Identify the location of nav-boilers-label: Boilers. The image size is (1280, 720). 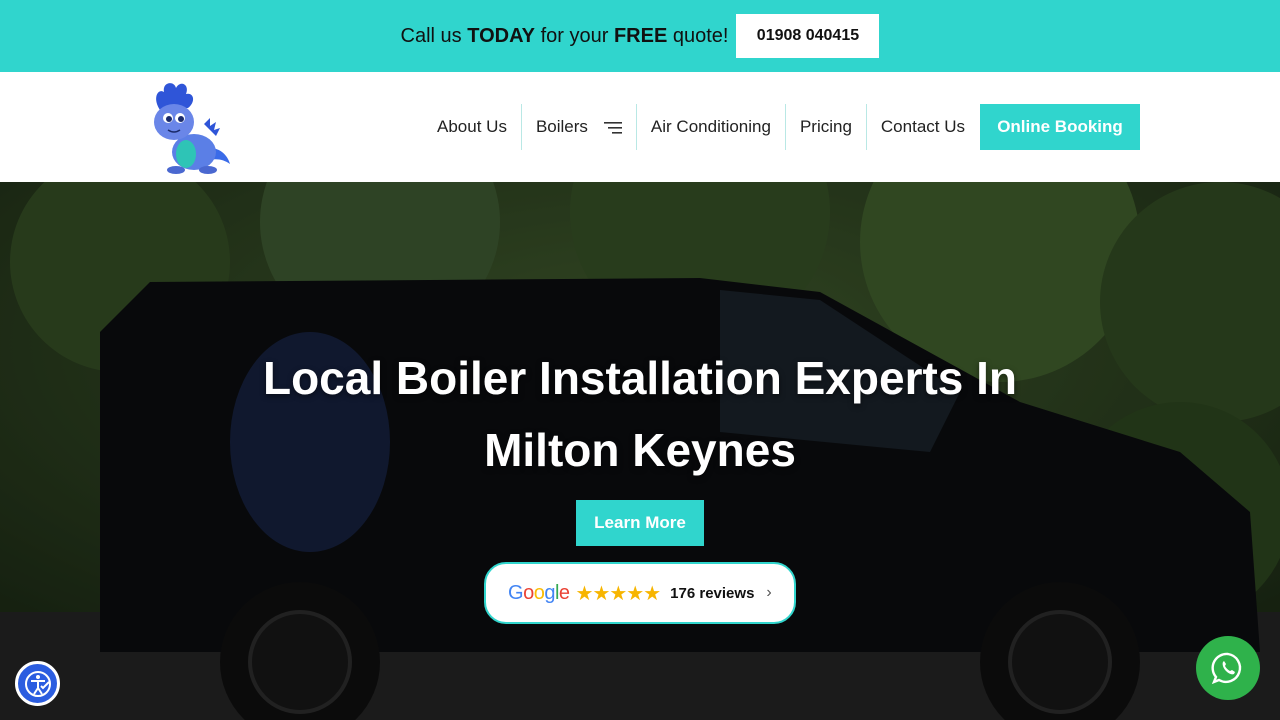
(561, 126).